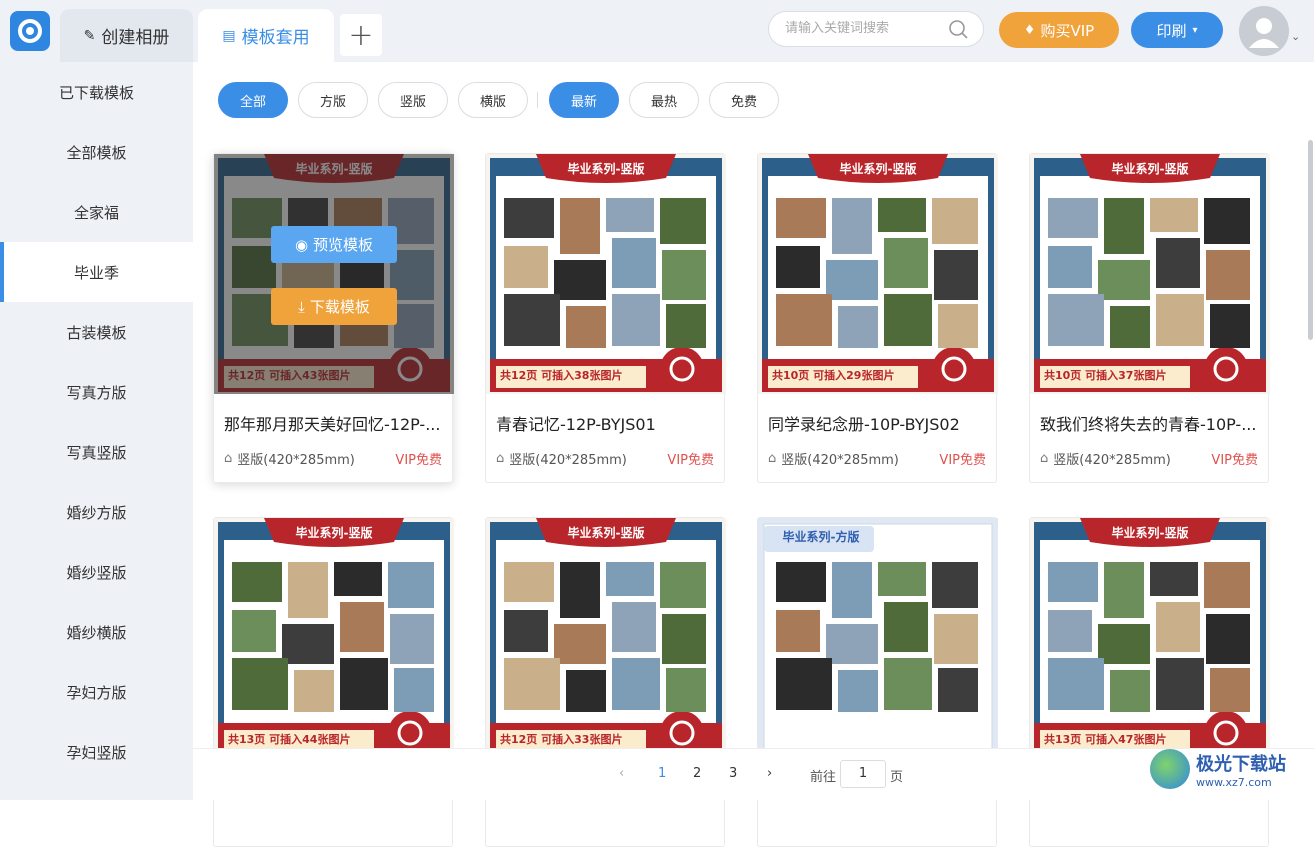  I want to click on preview-label: 预览模板, so click(343, 245).